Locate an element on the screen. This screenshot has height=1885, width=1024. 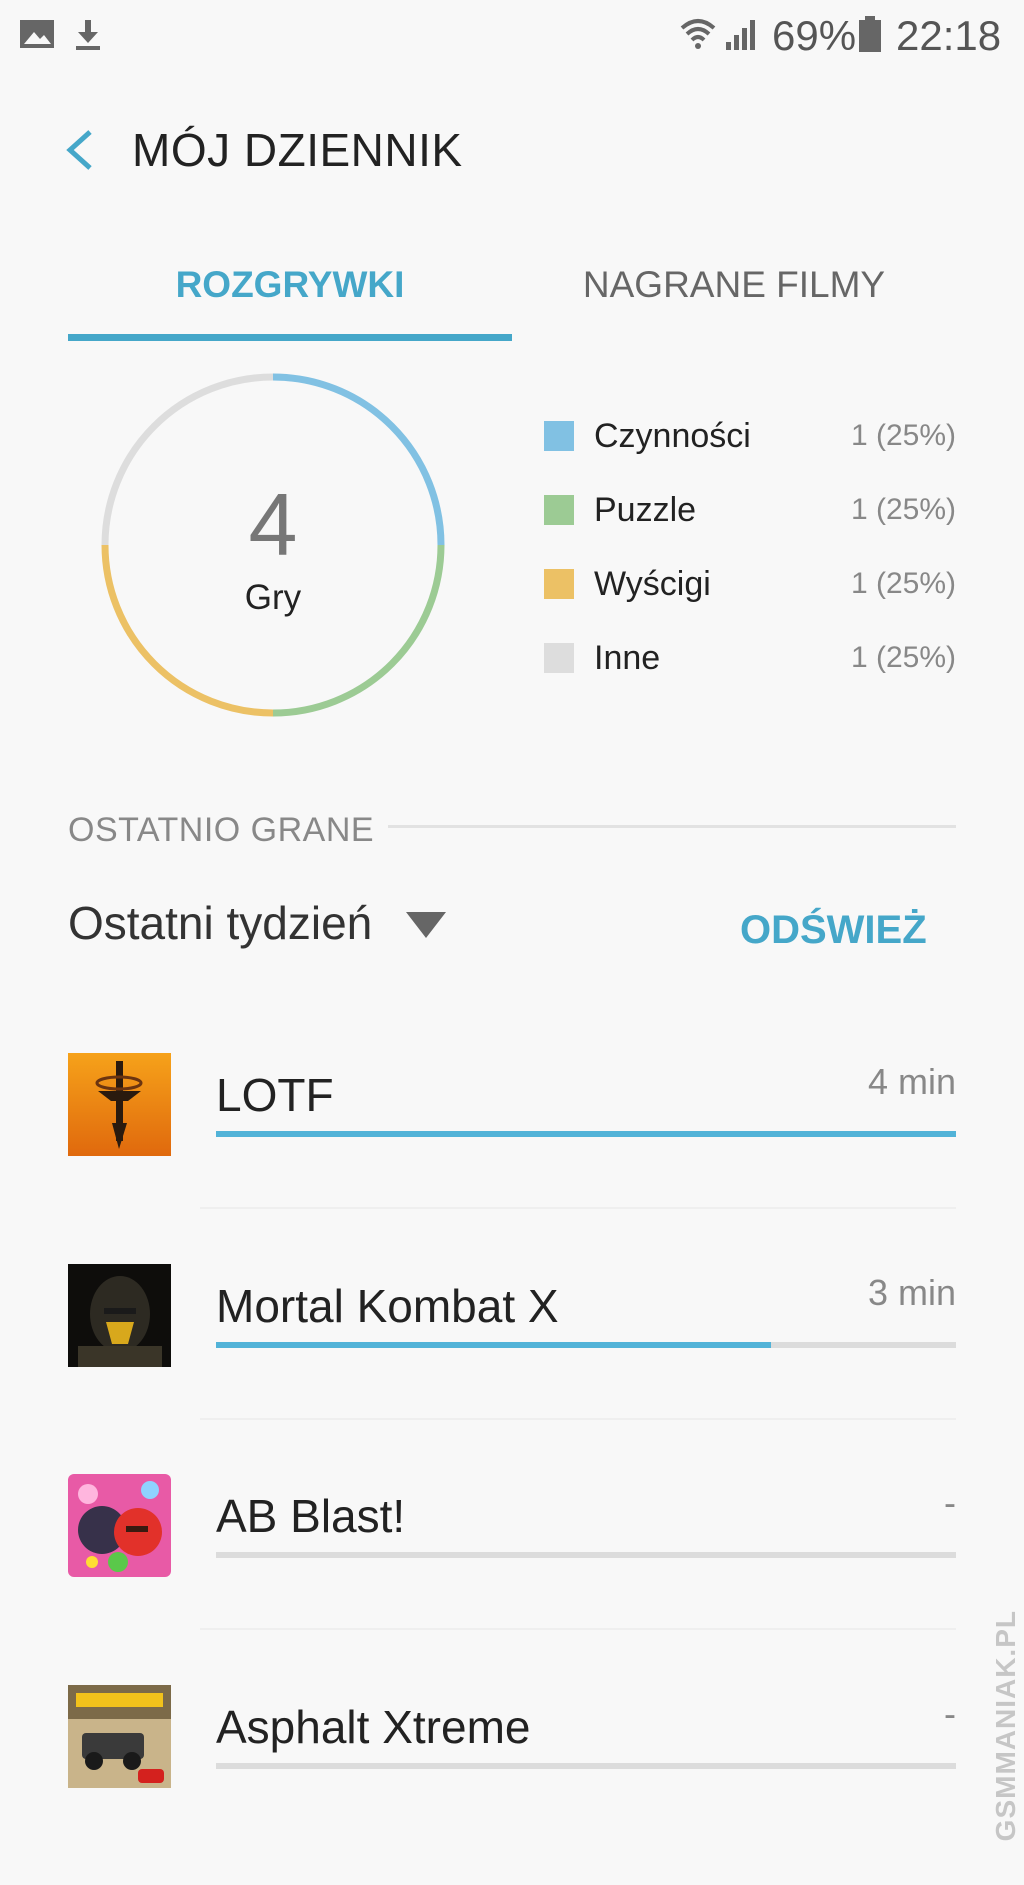
refresh-button: ODŚWIEŻ is located at coordinates (833, 930).